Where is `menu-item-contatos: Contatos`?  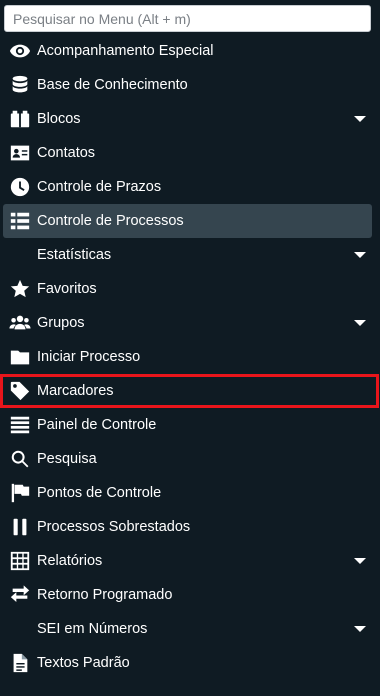 menu-item-contatos: Contatos is located at coordinates (190, 153).